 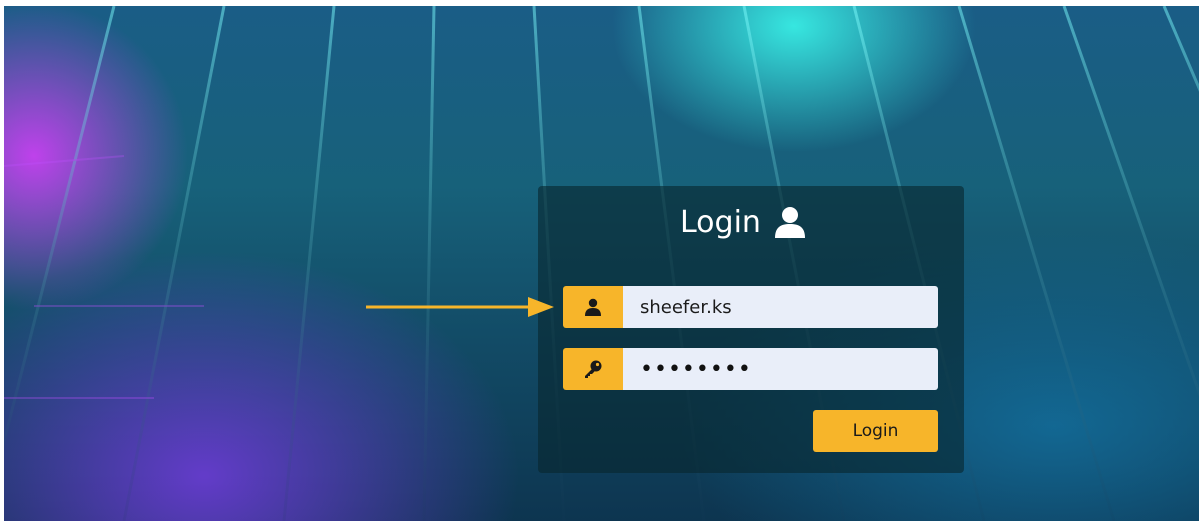 I want to click on key-icon, so click(x=593, y=369).